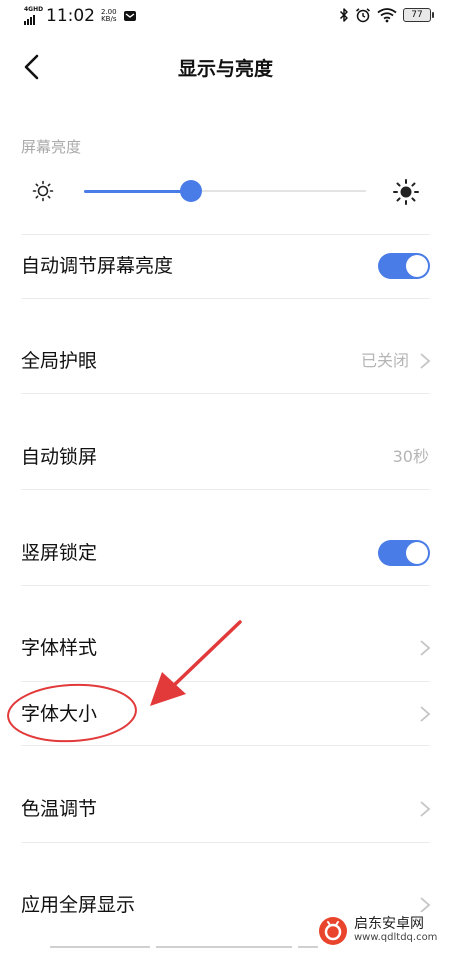 This screenshot has width=451, height=953. I want to click on battery-icon: 77, so click(418, 15).